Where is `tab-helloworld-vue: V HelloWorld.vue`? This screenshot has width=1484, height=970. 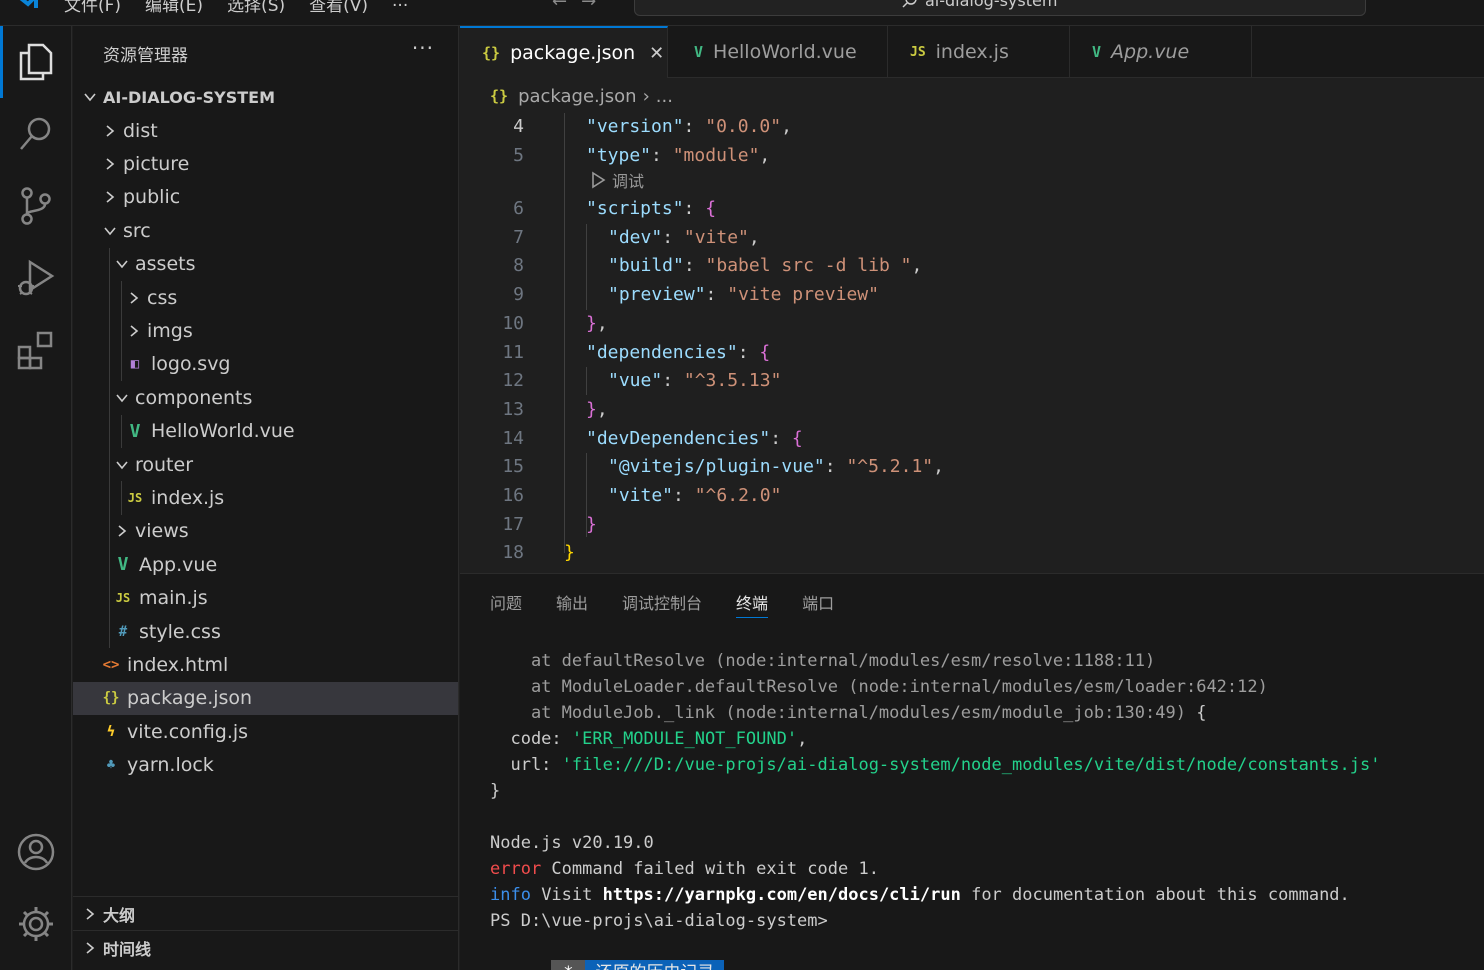 tab-helloworld-vue: V HelloWorld.vue is located at coordinates (778, 52).